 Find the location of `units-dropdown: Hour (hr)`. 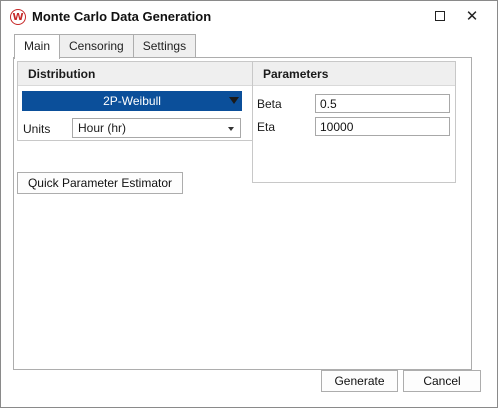

units-dropdown: Hour (hr) is located at coordinates (156, 128).